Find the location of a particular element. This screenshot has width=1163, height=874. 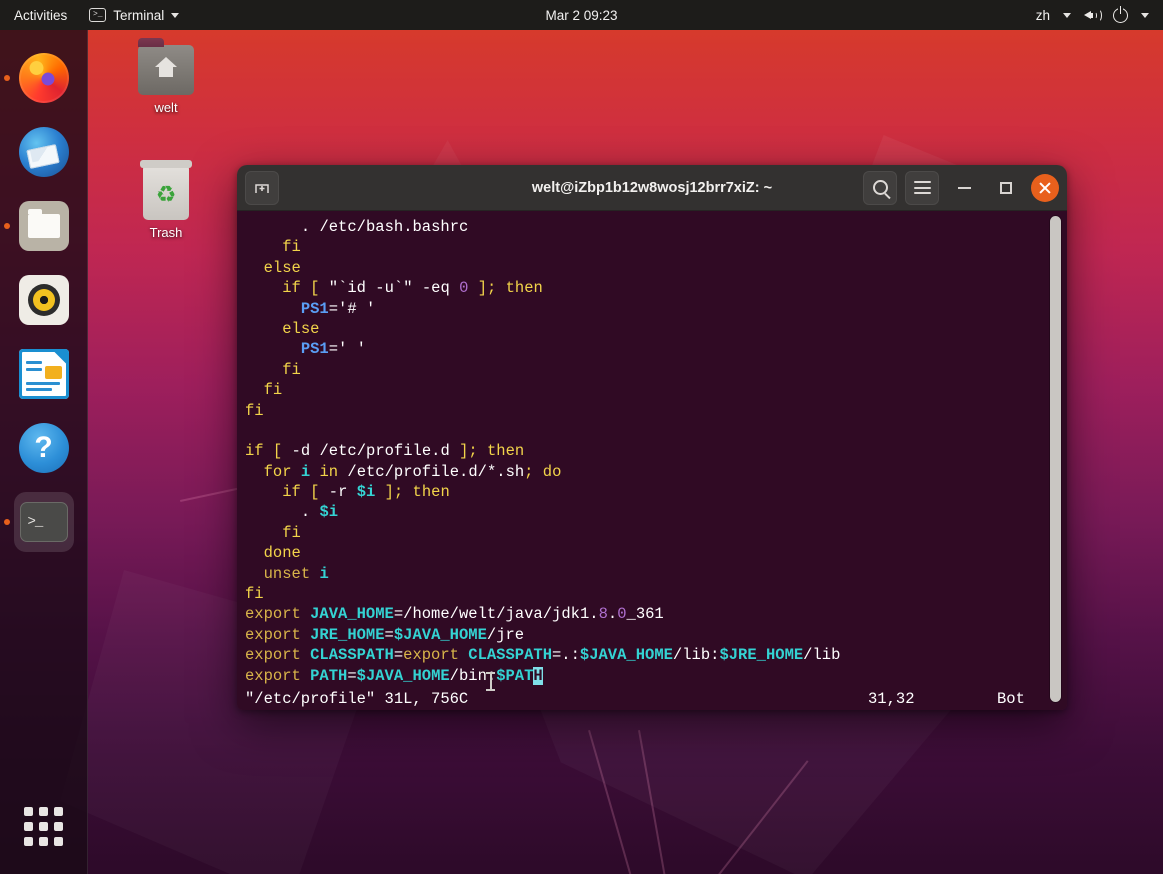

libreoffice-writer-icon is located at coordinates (43, 374).